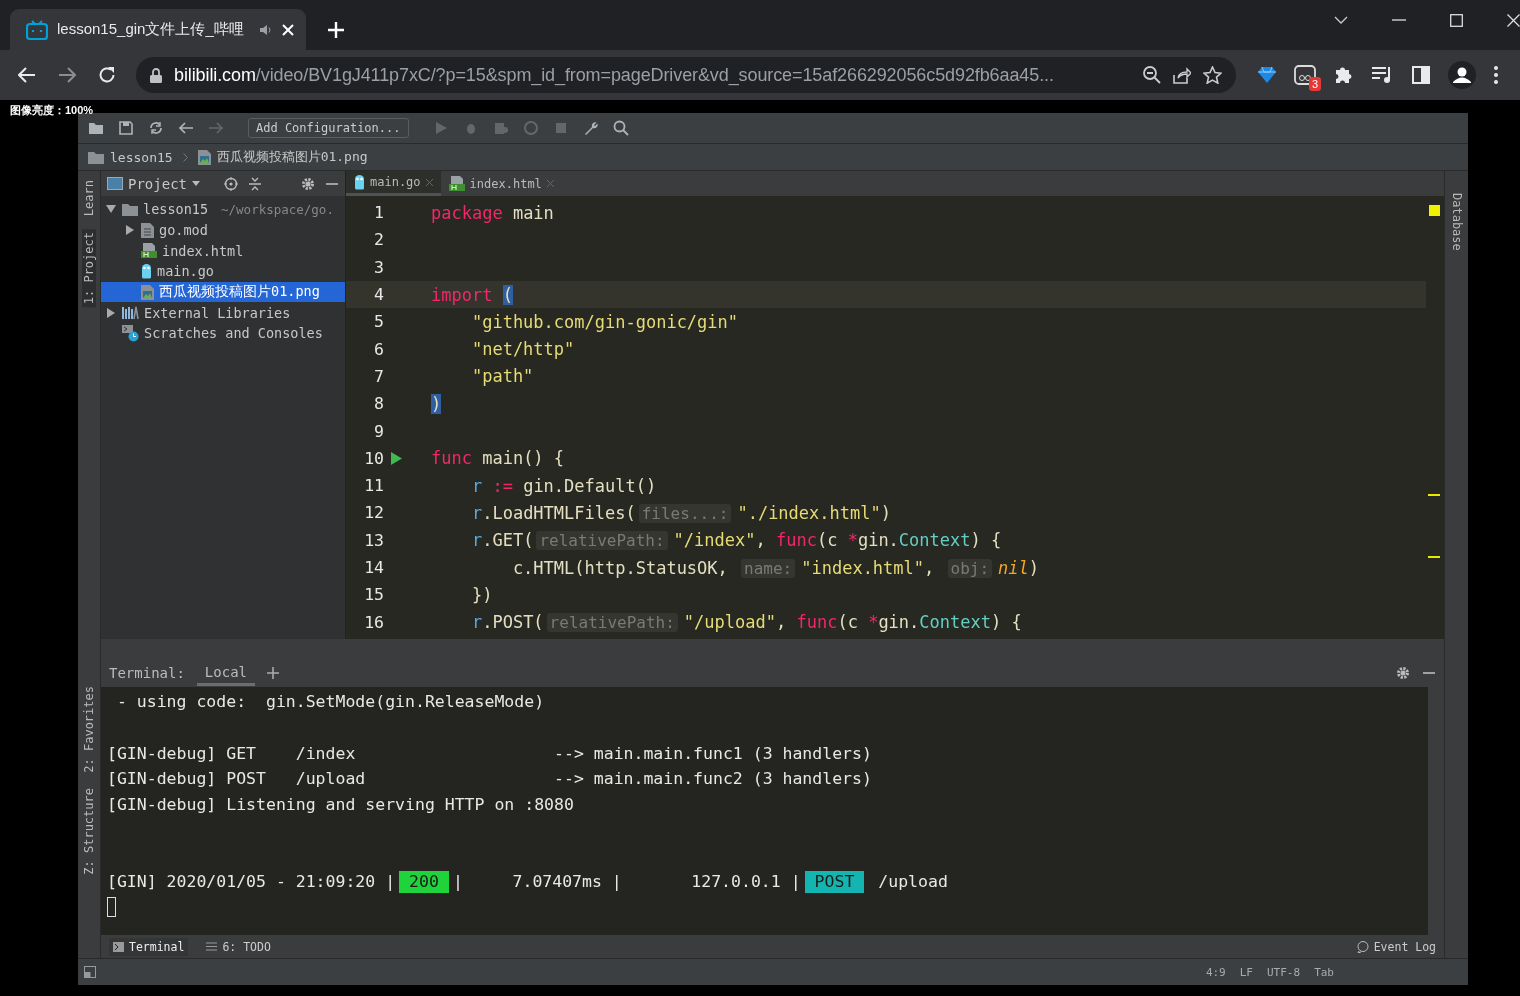  I want to click on star-icon, so click(1212, 75).